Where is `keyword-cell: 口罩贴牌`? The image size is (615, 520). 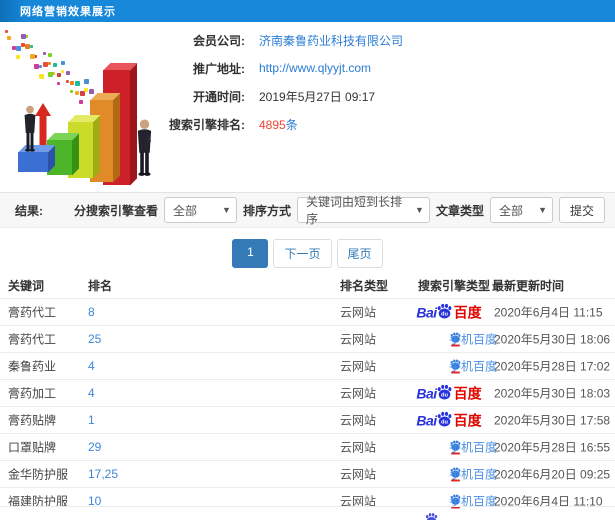
keyword-cell: 口罩贴牌 is located at coordinates (32, 447).